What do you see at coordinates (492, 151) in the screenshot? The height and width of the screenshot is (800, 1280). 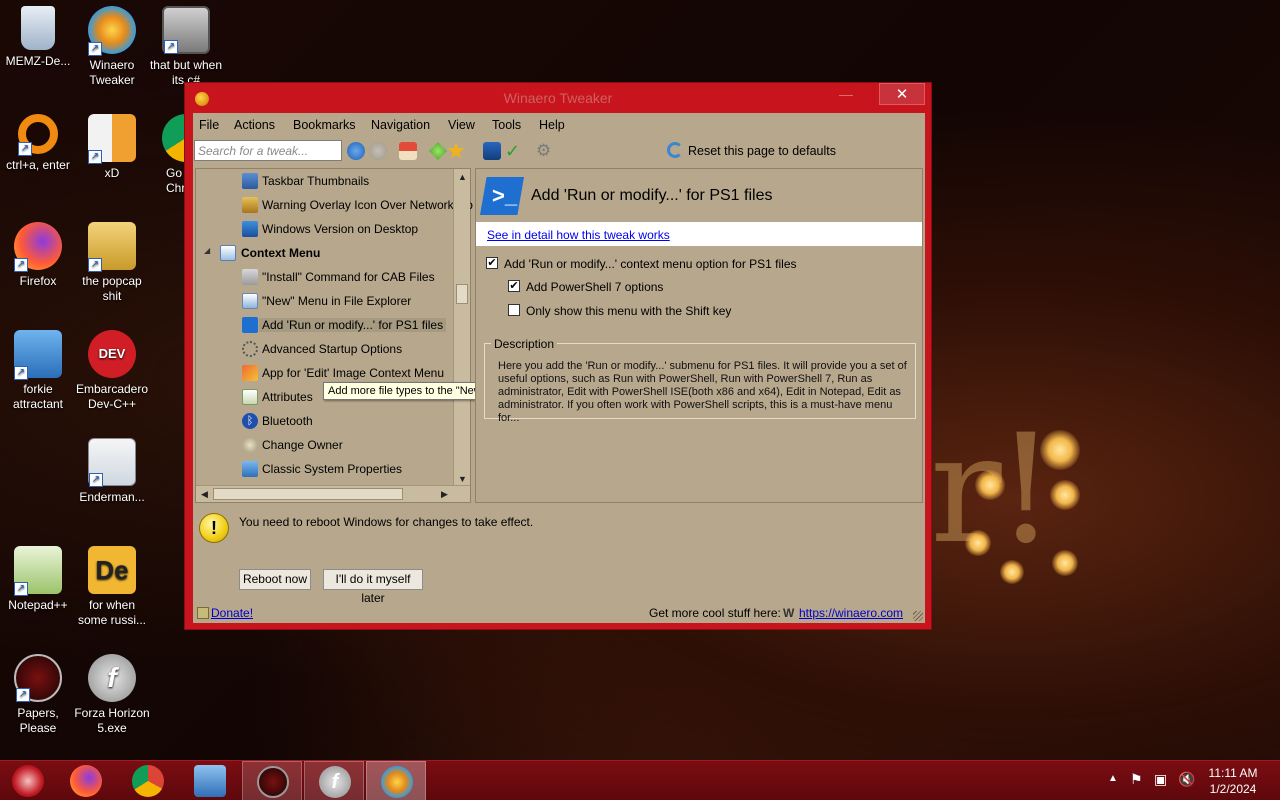 I see `import-icon` at bounding box center [492, 151].